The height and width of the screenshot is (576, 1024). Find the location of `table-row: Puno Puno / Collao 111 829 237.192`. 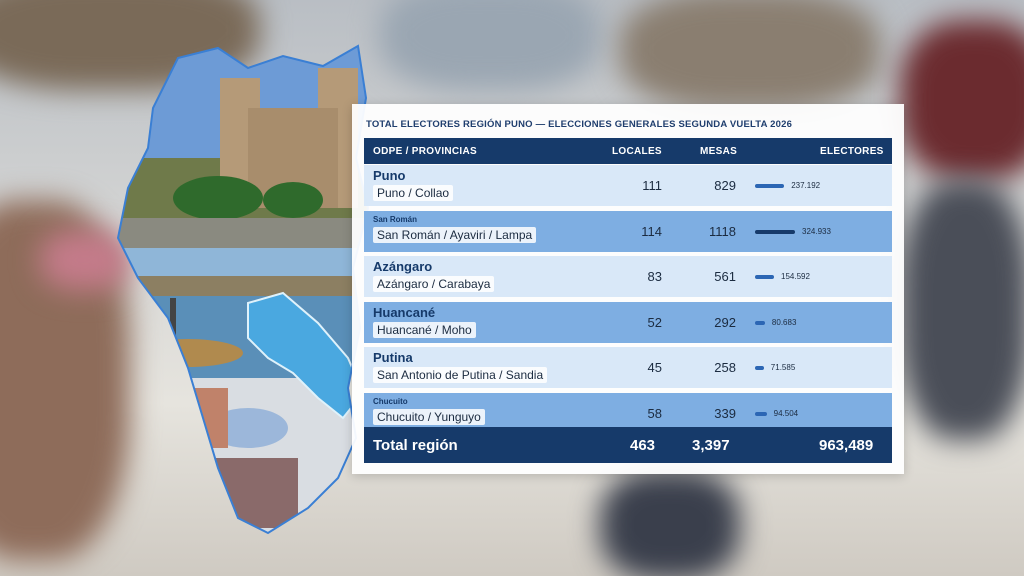

table-row: Puno Puno / Collao 111 829 237.192 is located at coordinates (628, 185).